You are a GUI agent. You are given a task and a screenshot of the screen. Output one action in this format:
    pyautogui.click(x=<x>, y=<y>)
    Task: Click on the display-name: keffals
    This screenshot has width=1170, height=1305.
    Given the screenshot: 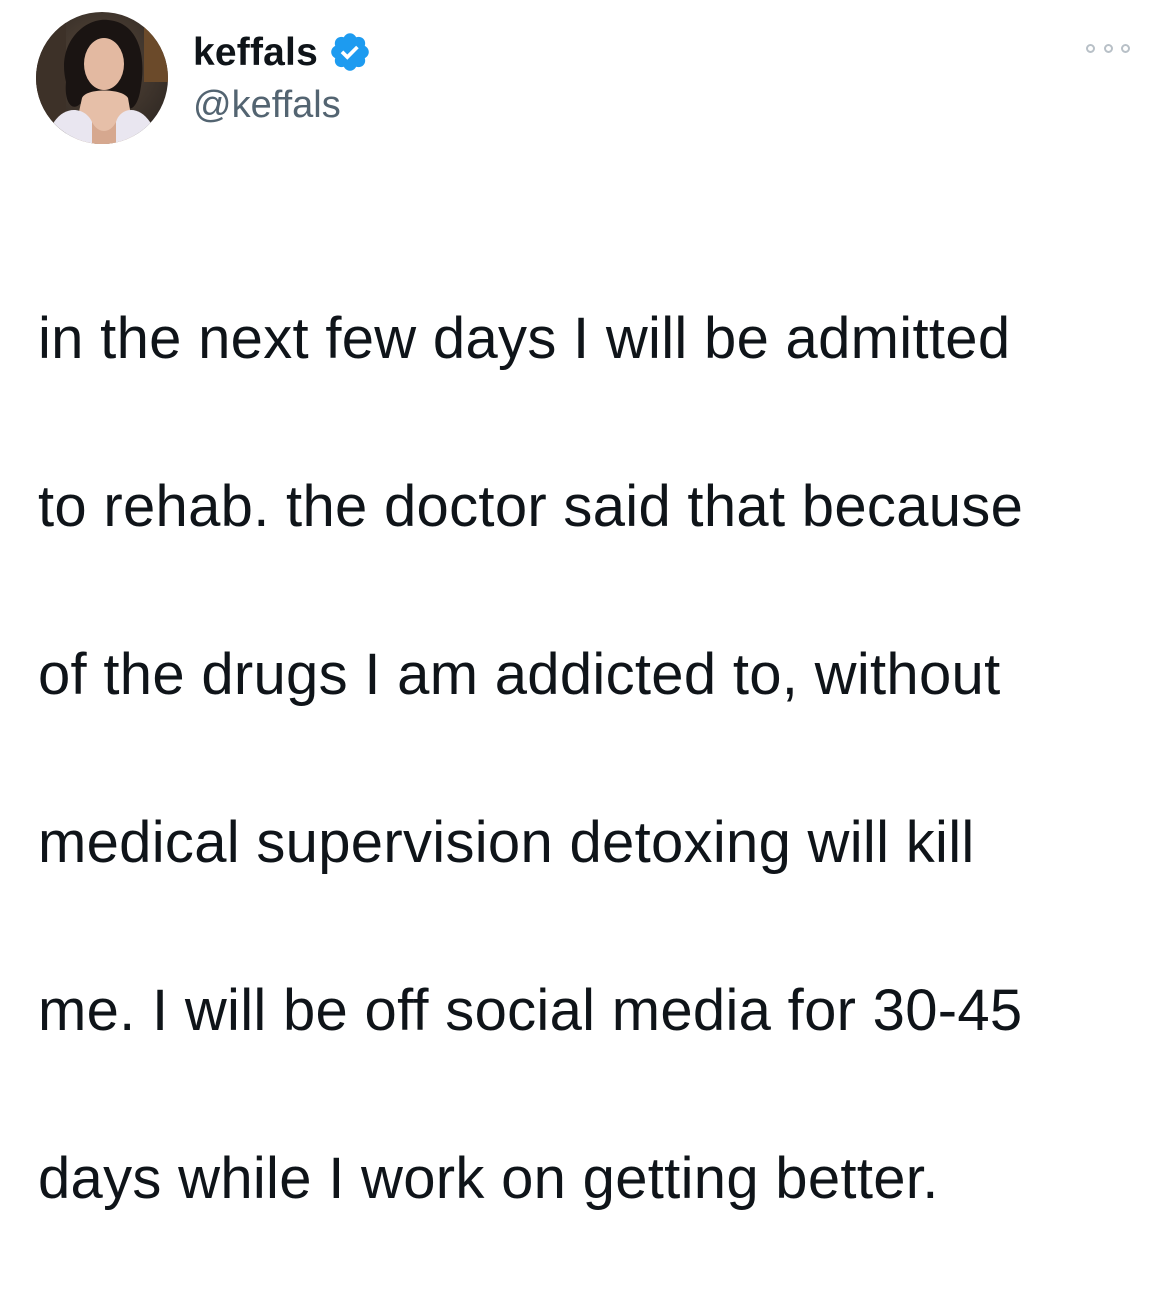 What is the action you would take?
    pyautogui.click(x=255, y=52)
    